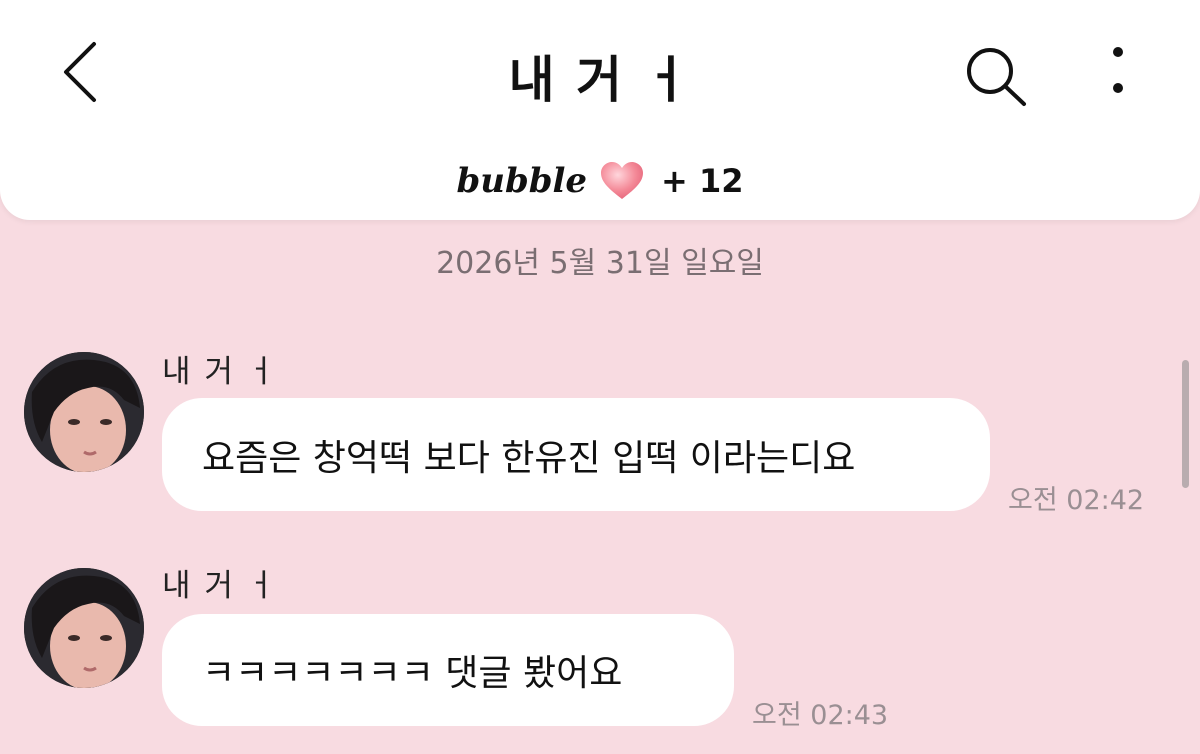 This screenshot has width=1200, height=754. I want to click on bubble-badge: bubble + 12, so click(600, 181).